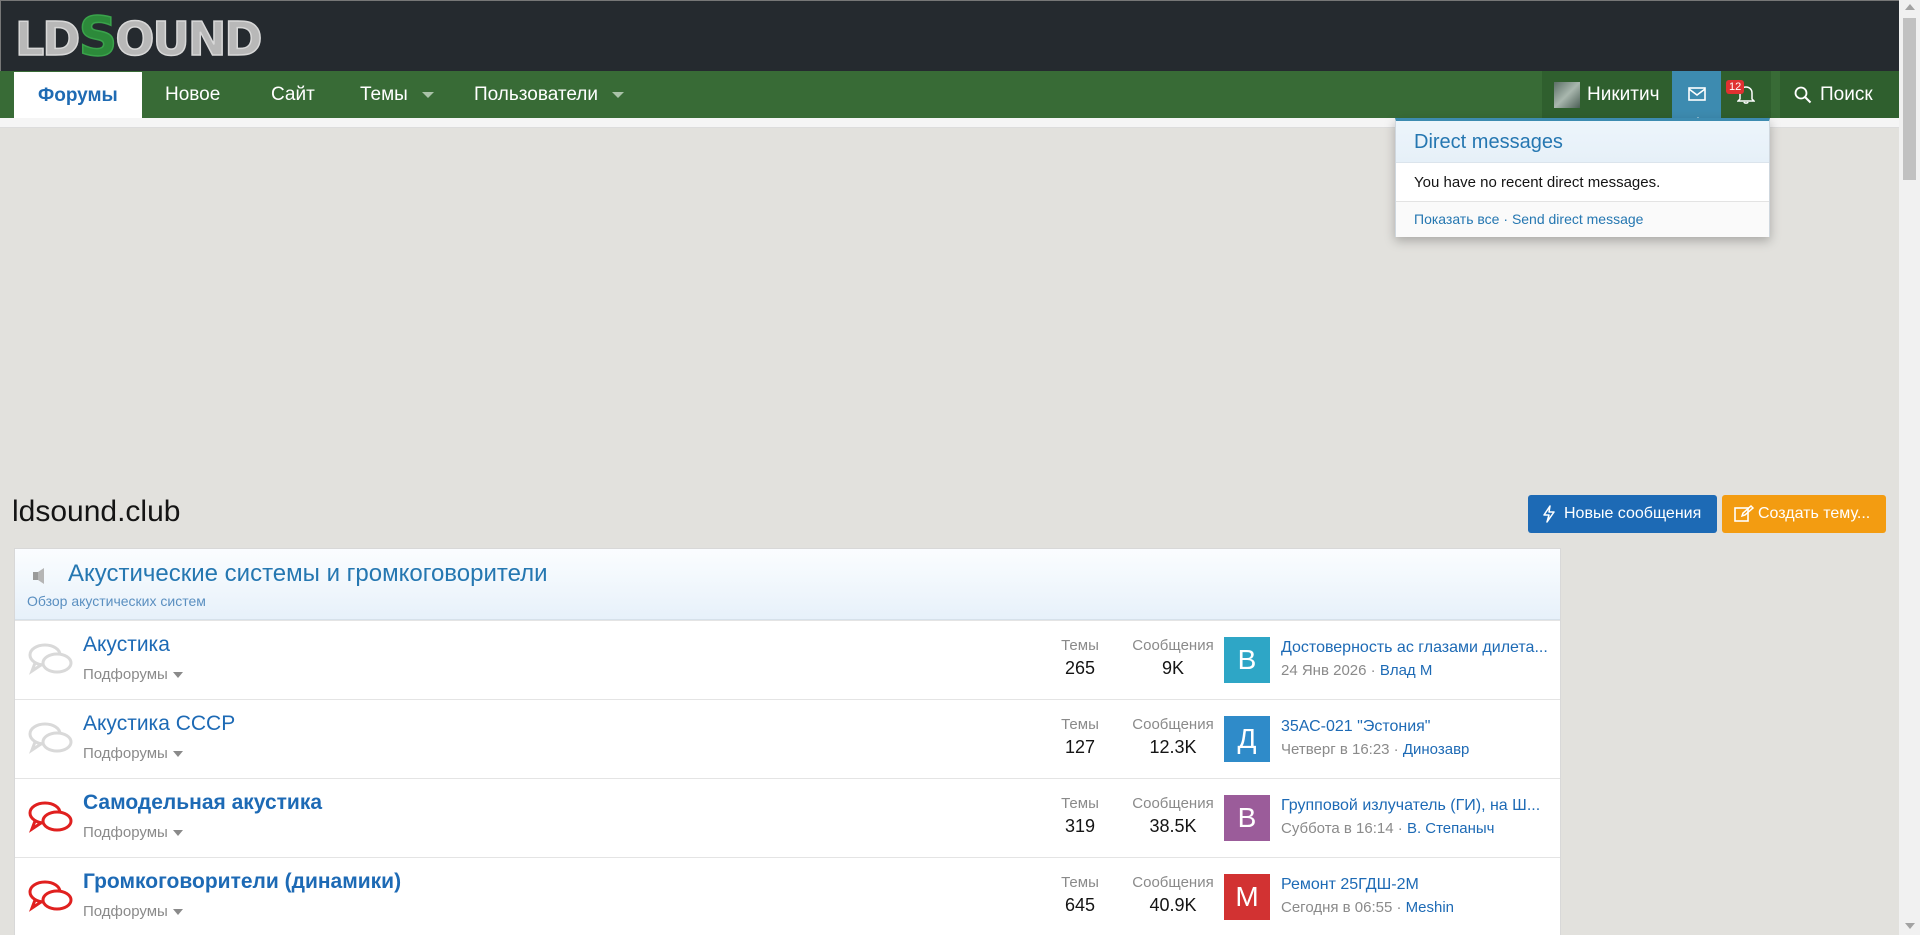  Describe the element at coordinates (1744, 513) in the screenshot. I see `edit-icon` at that location.